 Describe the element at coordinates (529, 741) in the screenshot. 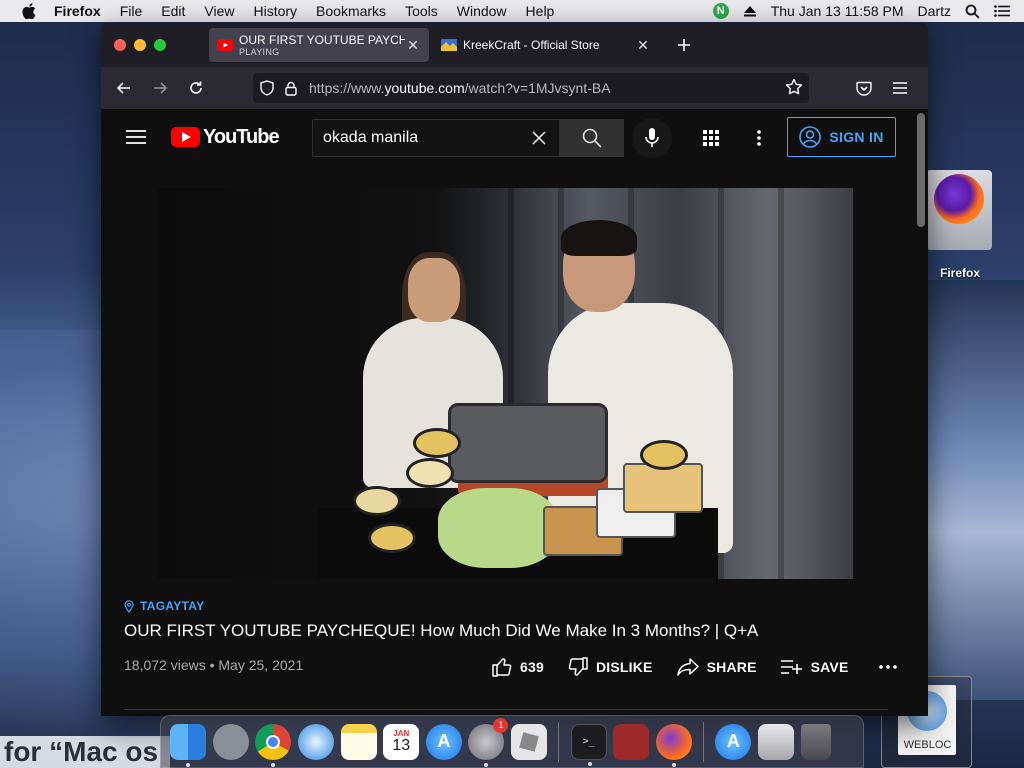

I see `roblox-icon` at that location.